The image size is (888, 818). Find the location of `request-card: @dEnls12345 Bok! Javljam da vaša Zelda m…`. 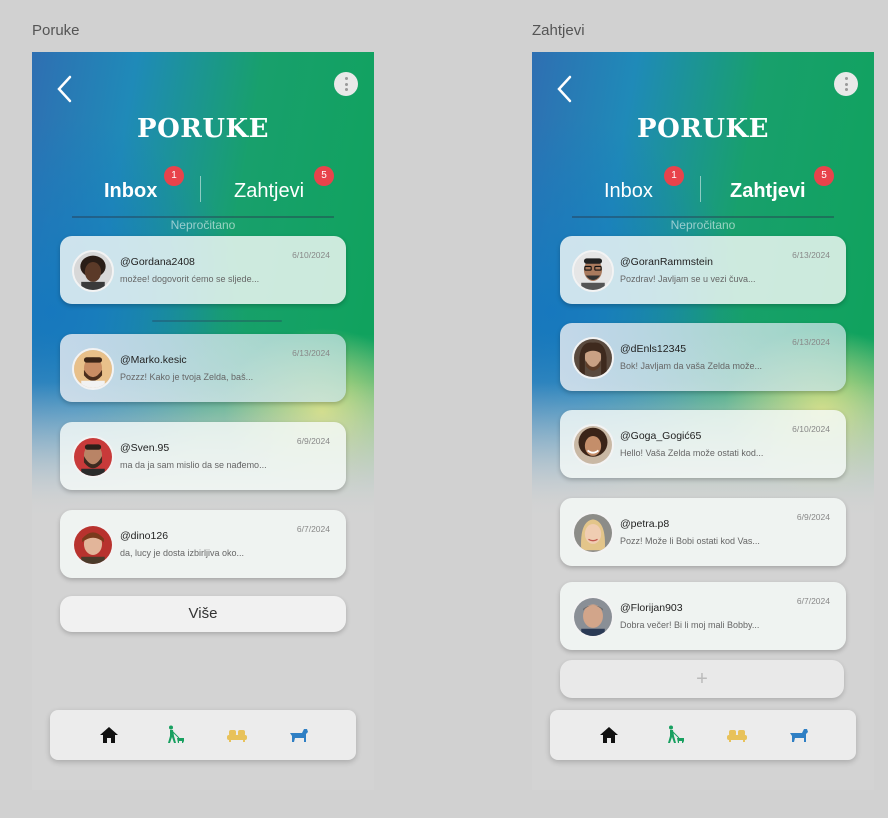

request-card: @dEnls12345 Bok! Javljam da vaša Zelda m… is located at coordinates (703, 357).